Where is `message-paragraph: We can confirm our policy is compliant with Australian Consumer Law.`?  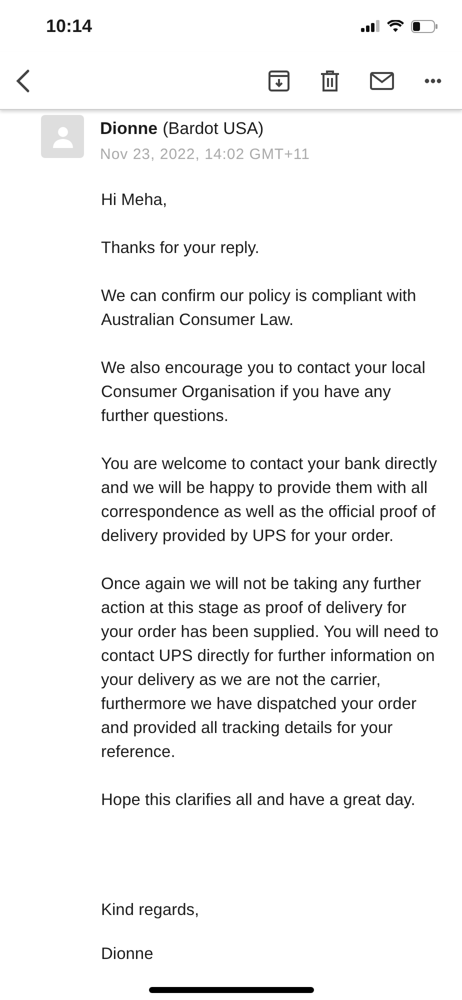
message-paragraph: We can confirm our policy is compliant with Australian Consumer Law. is located at coordinates (259, 308).